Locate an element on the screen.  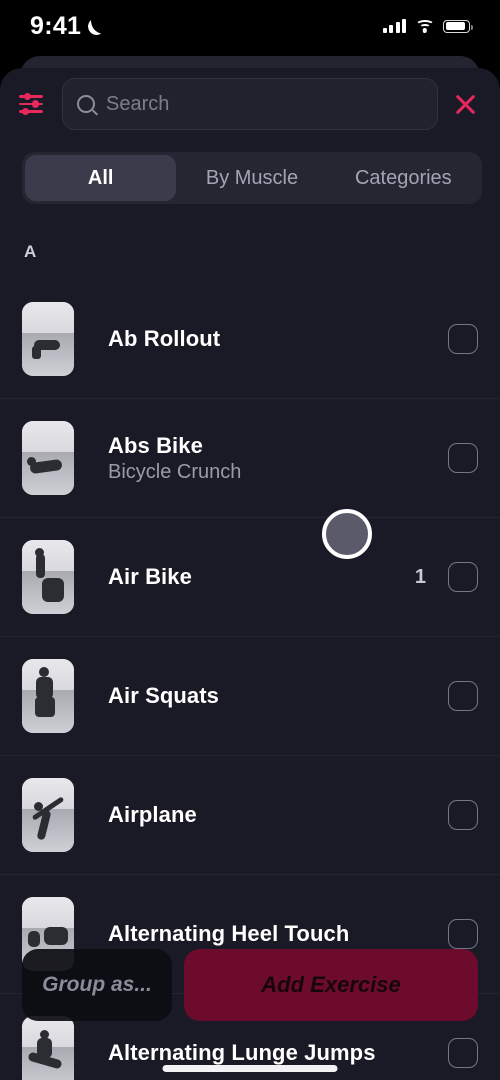
status-bar: 9:41 is located at coordinates (250, 28).